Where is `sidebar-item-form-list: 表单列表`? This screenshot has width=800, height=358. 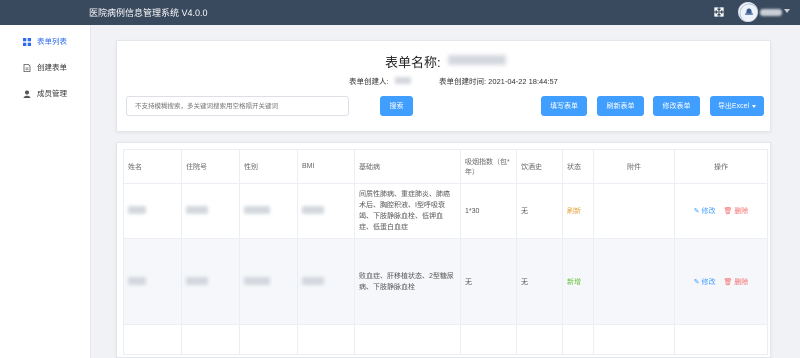
sidebar-item-form-list: 表单列表 is located at coordinates (45, 41).